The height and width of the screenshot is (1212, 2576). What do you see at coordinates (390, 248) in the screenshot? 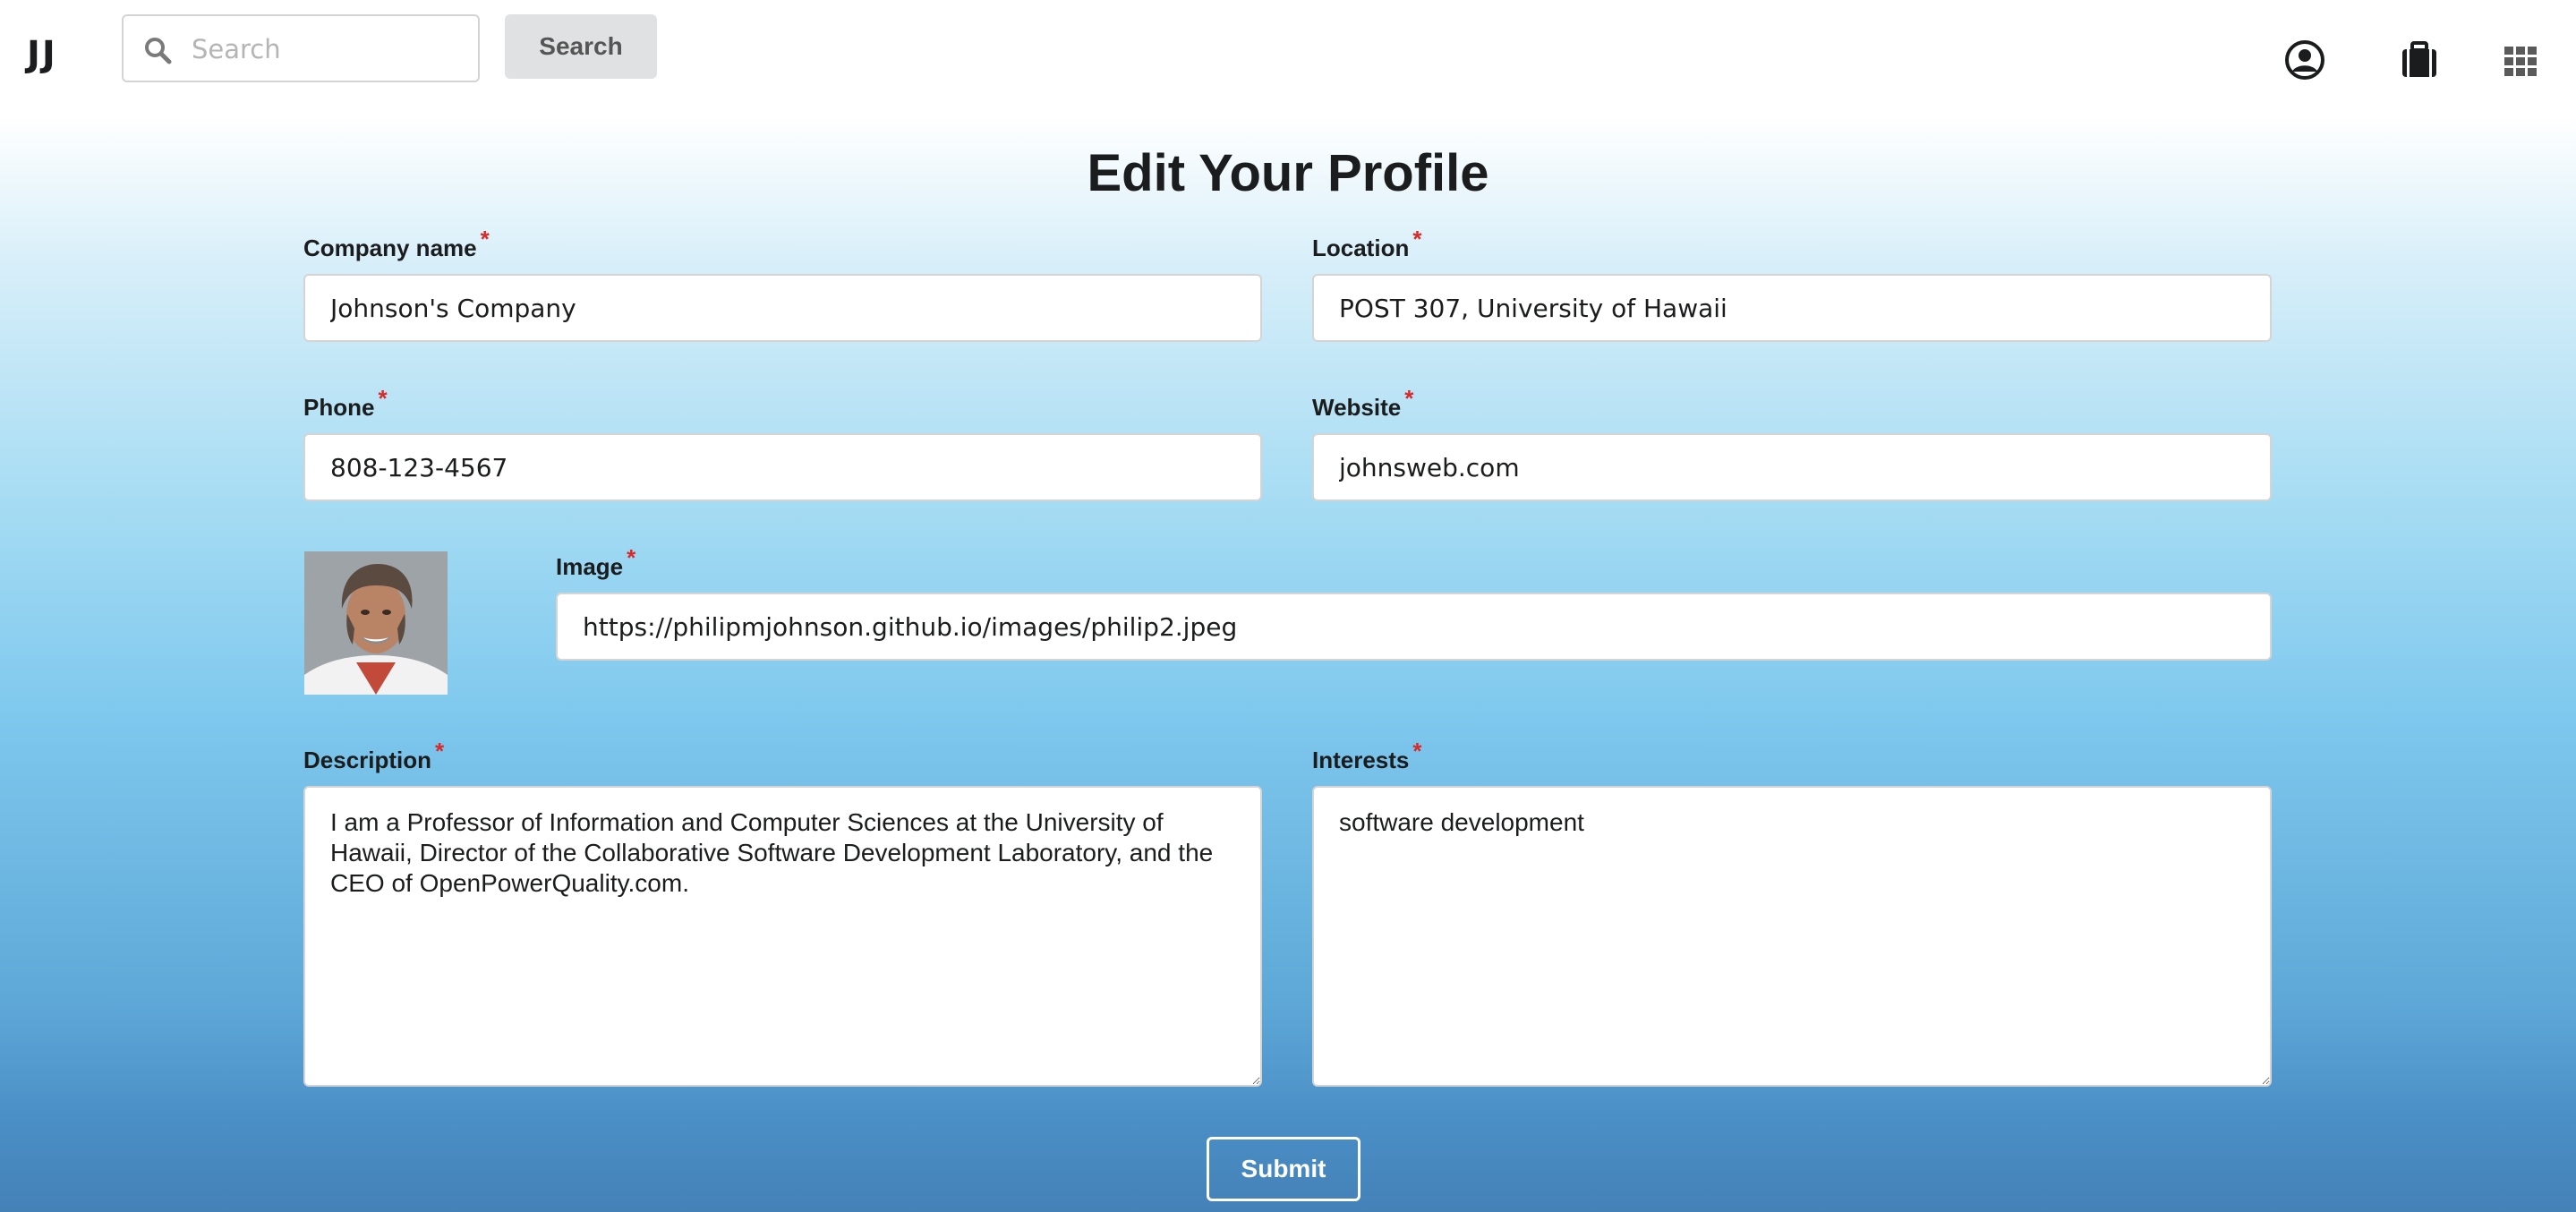
I see `company-name-label-text: Company name` at bounding box center [390, 248].